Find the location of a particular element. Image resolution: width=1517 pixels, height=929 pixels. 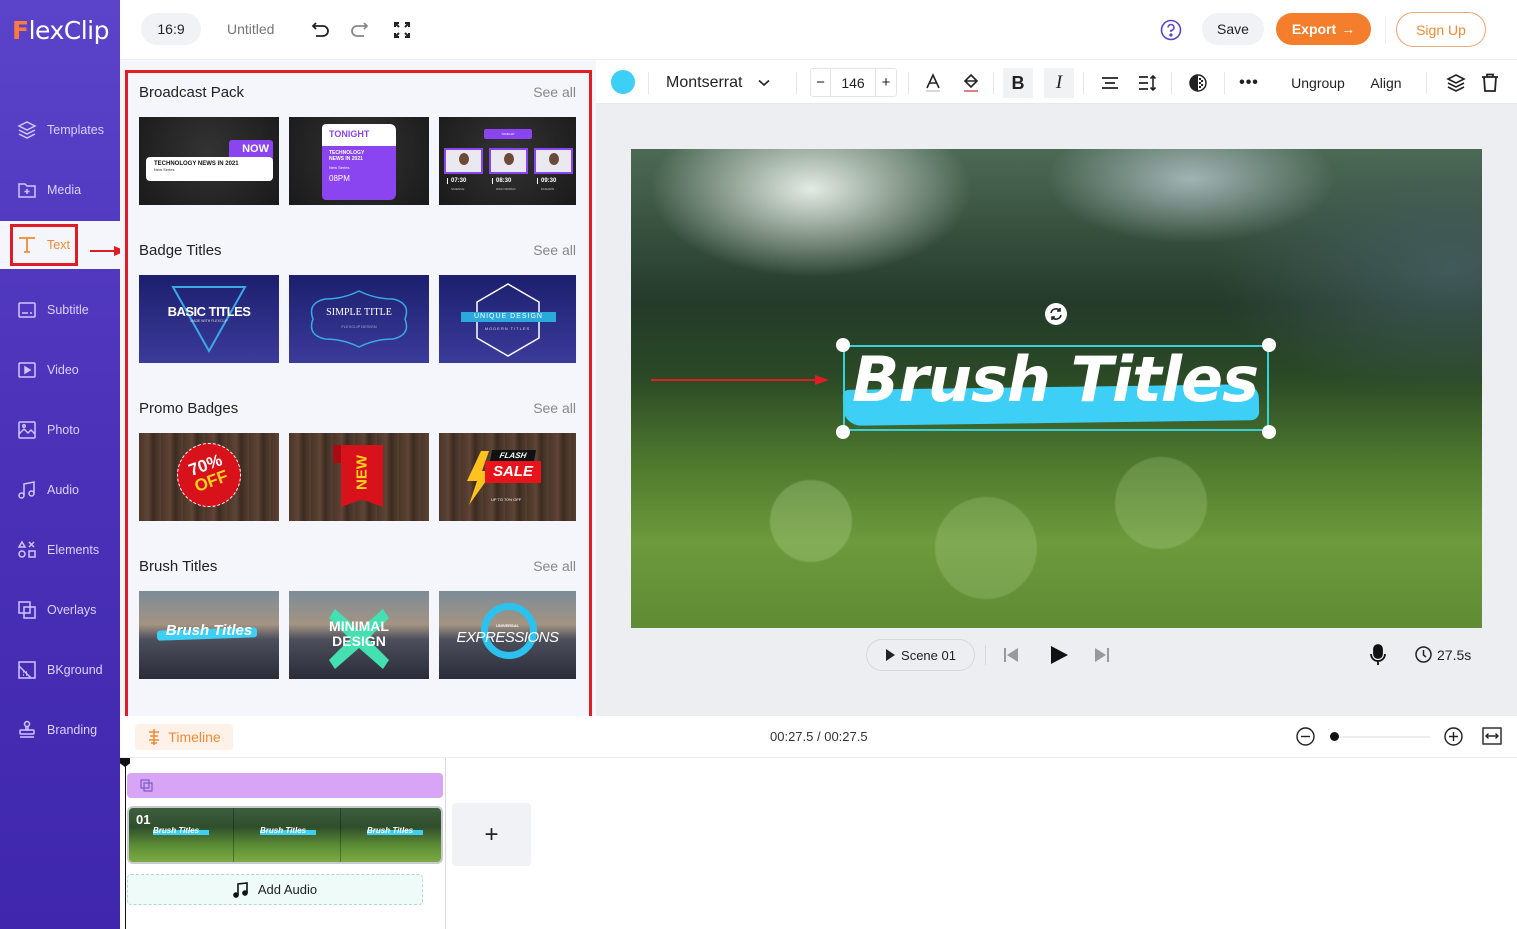

bold-button: B is located at coordinates (1018, 83).